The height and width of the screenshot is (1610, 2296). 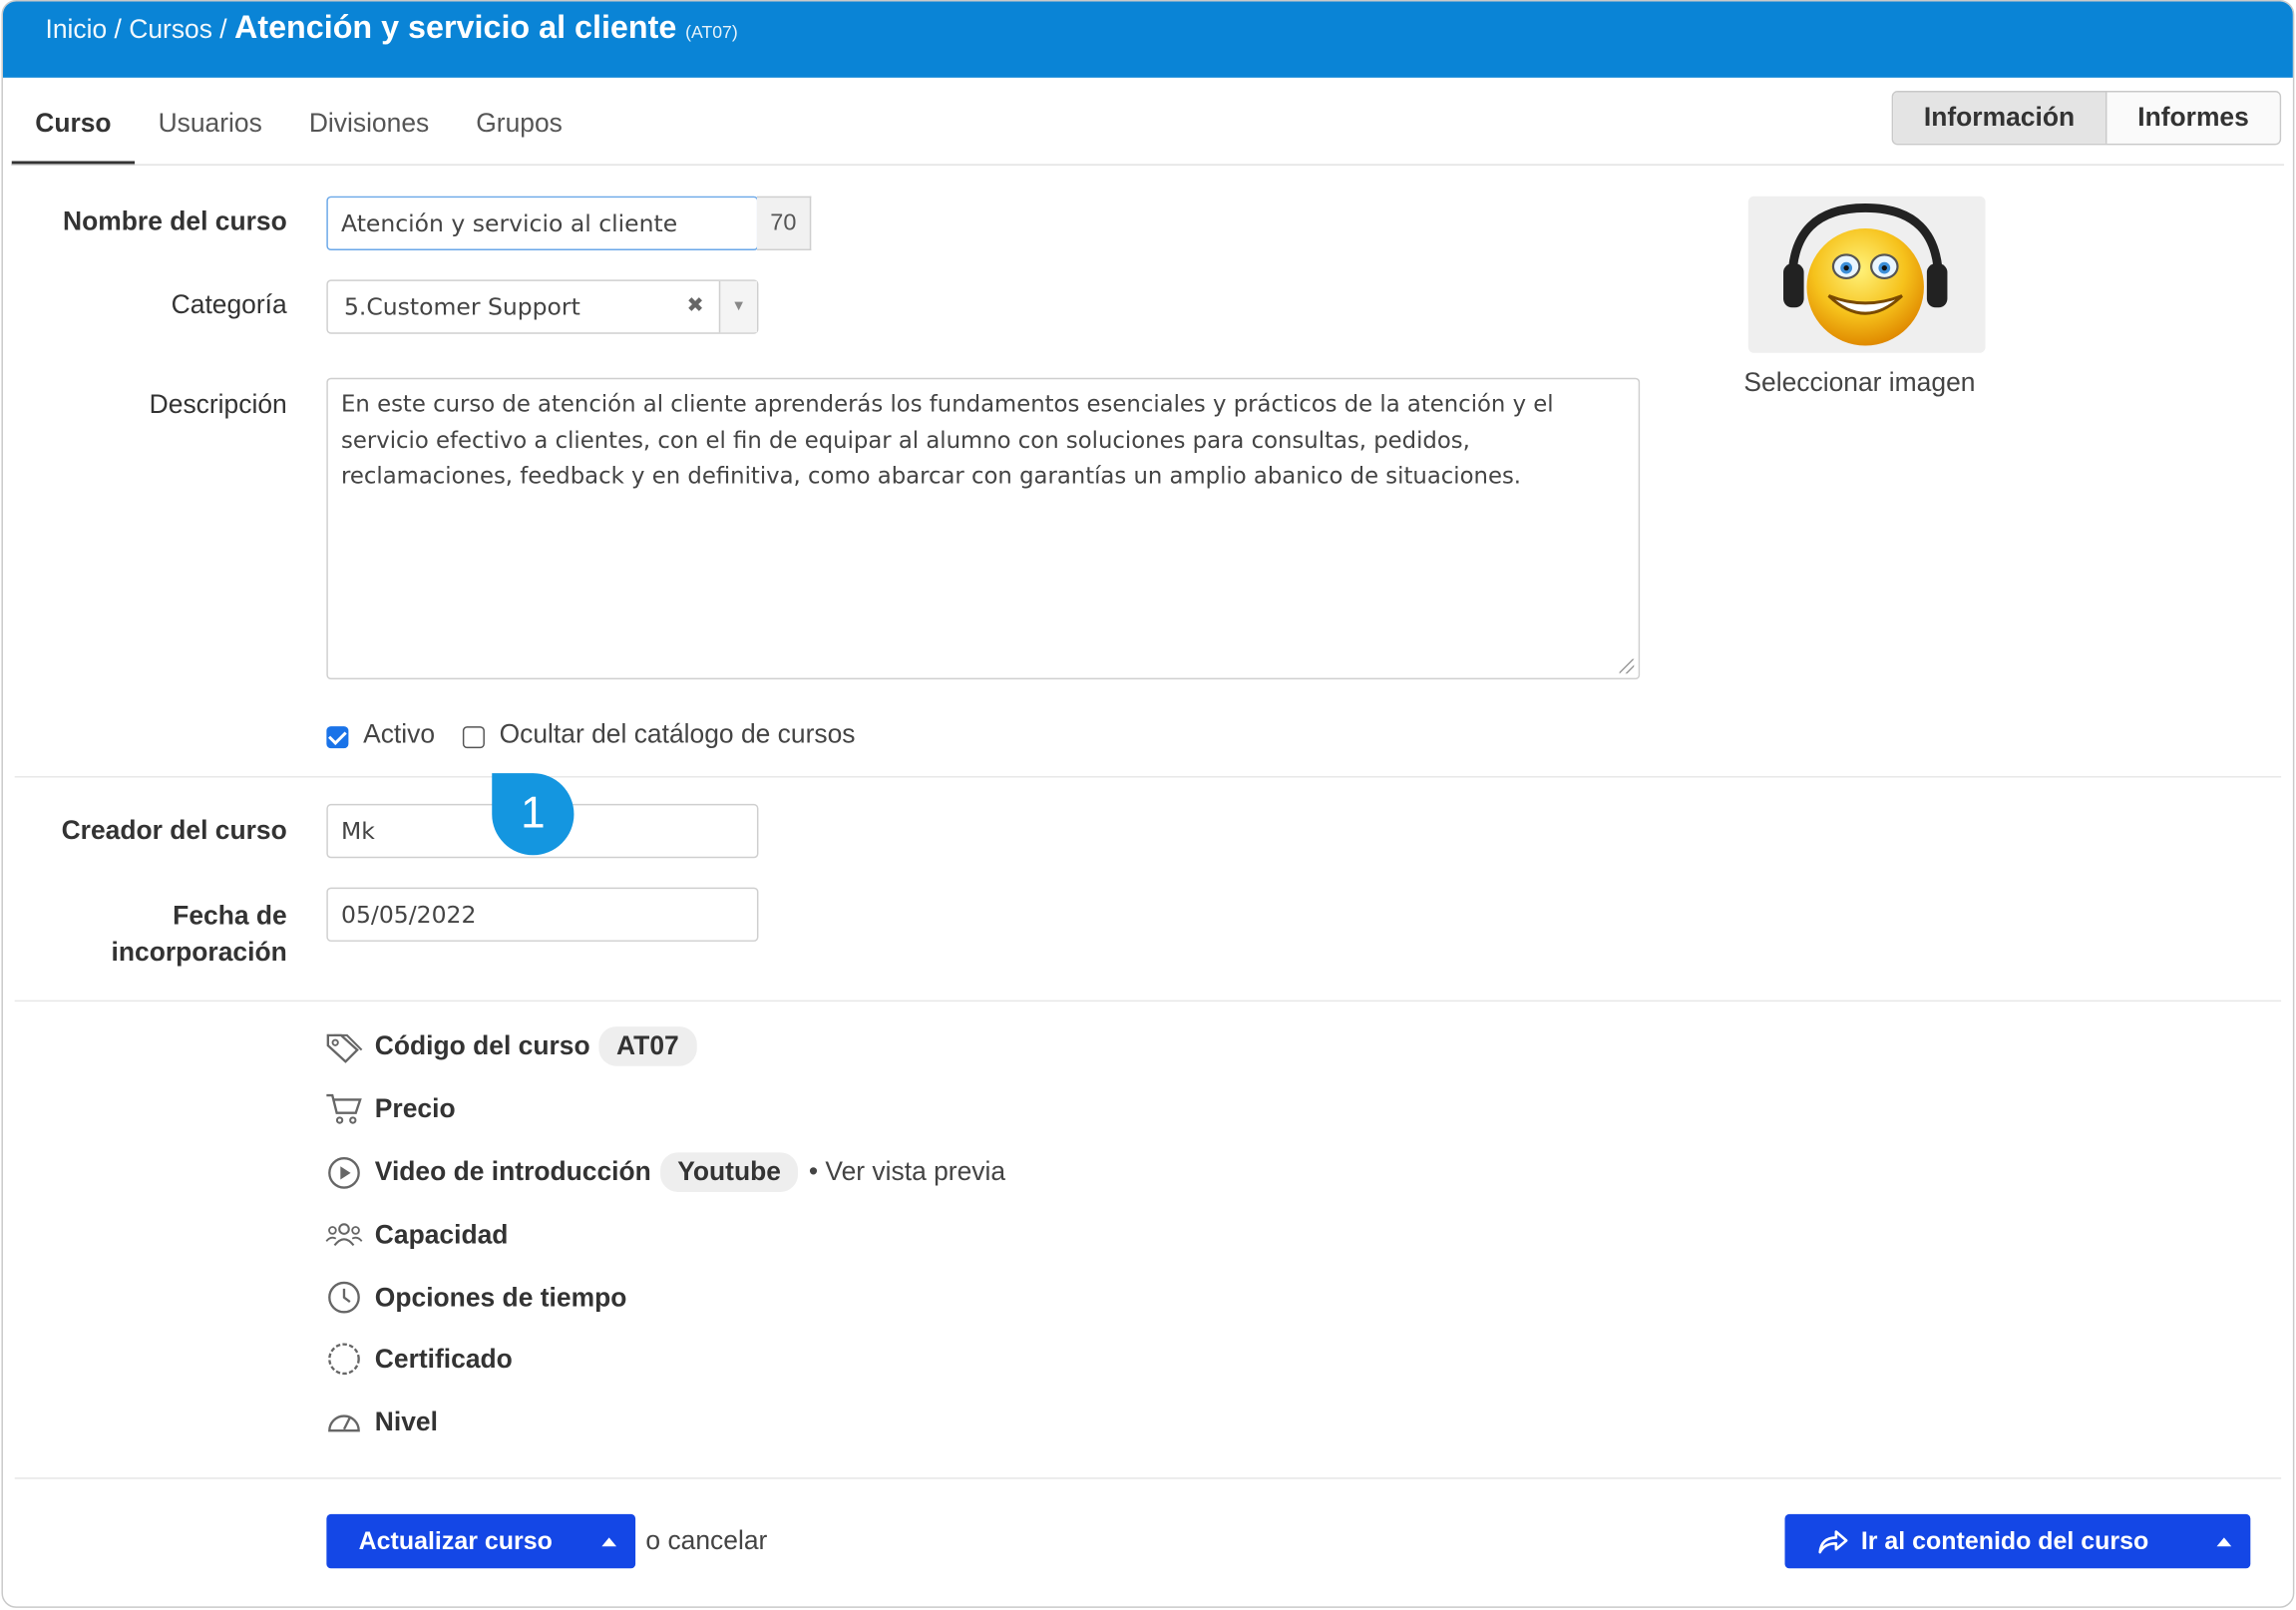 What do you see at coordinates (694, 305) in the screenshot?
I see `clear-category-icon: ✖` at bounding box center [694, 305].